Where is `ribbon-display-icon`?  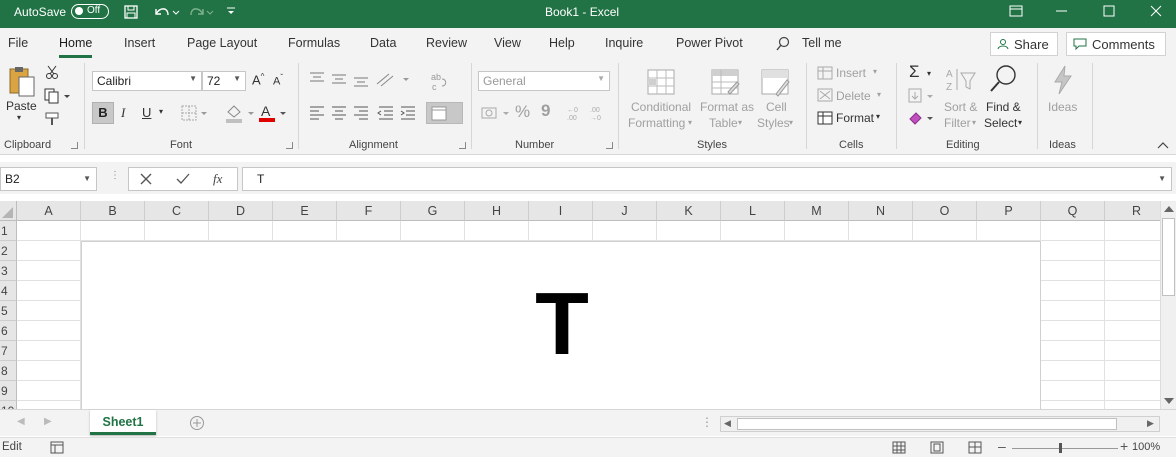 ribbon-display-icon is located at coordinates (1016, 11).